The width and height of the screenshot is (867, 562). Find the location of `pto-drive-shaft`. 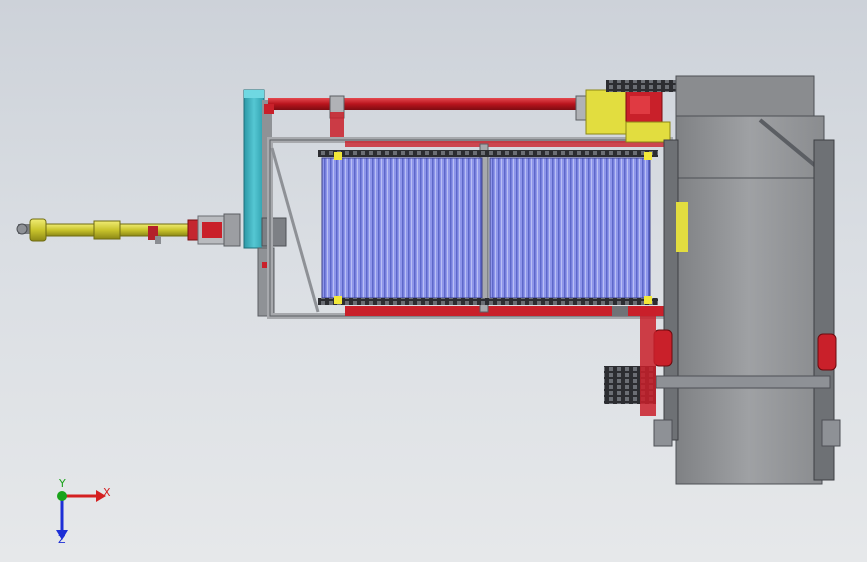

pto-drive-shaft is located at coordinates (128, 230).